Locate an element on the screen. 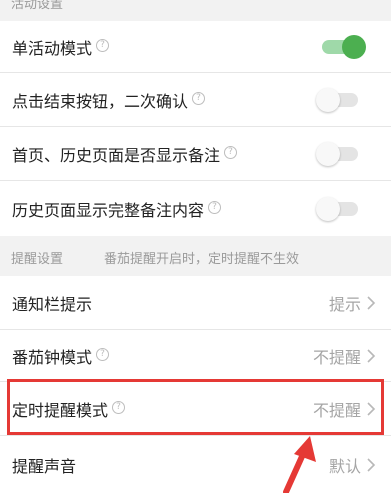 The width and height of the screenshot is (391, 493). section-header-reminder: 提醒设置 番茄提醒开启时，定时提醒不生效 is located at coordinates (195, 256).